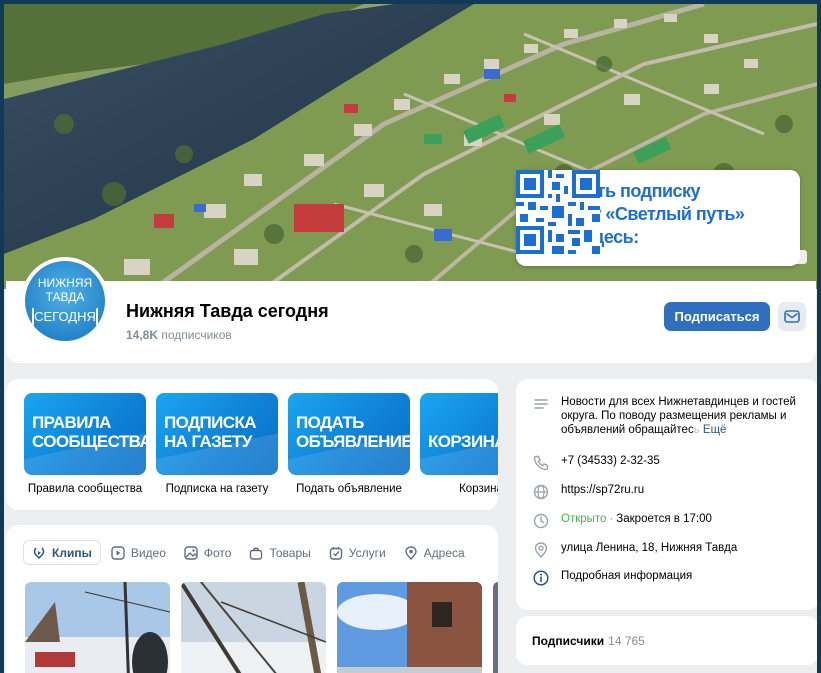 This screenshot has width=821, height=673. What do you see at coordinates (626, 641) in the screenshot?
I see `subscribers-count: 14 765` at bounding box center [626, 641].